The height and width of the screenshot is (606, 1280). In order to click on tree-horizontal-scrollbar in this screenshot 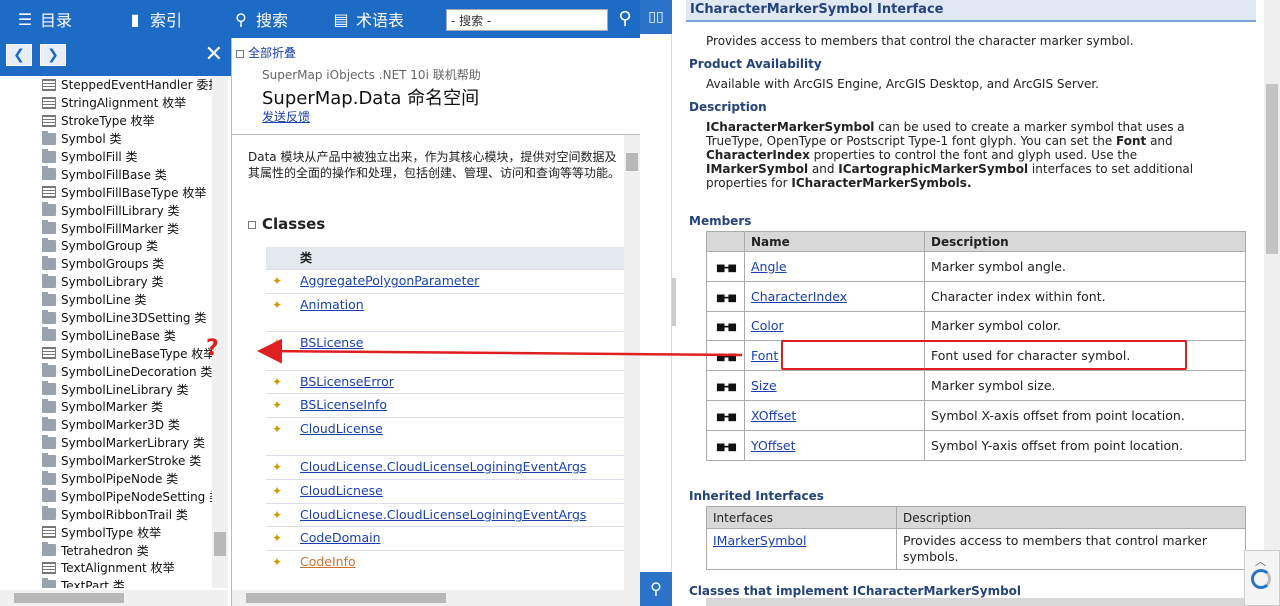, I will do `click(114, 598)`.